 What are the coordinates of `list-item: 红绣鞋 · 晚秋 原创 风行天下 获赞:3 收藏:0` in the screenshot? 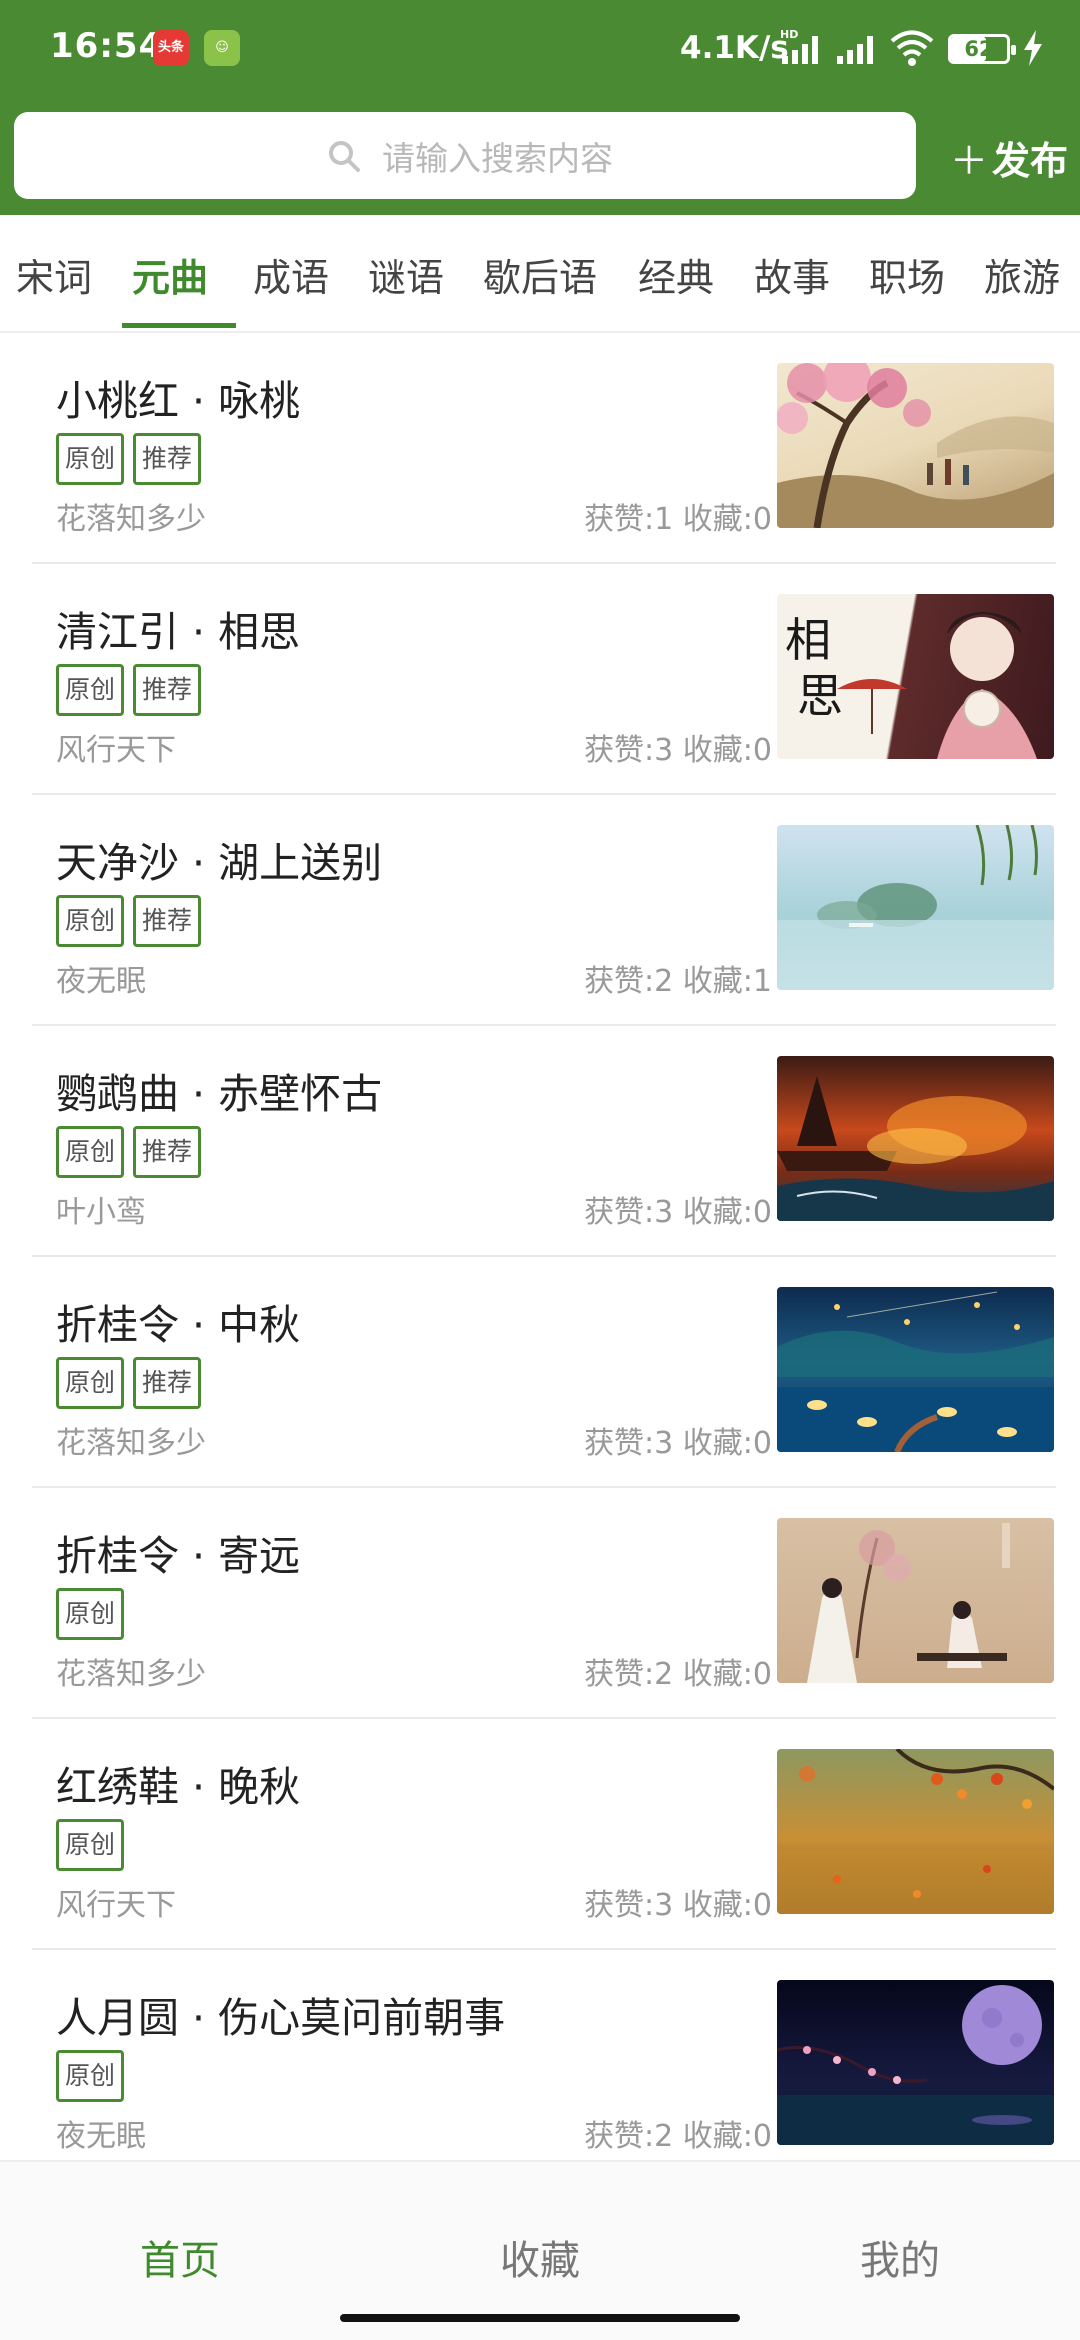 It's located at (544, 1834).